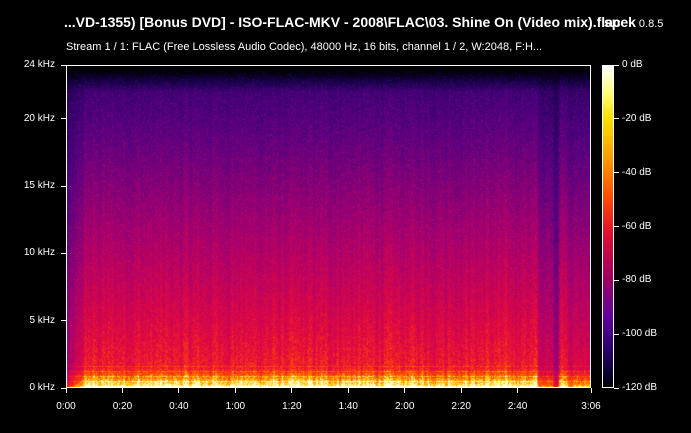 The width and height of the screenshot is (691, 433). I want to click on colorbar-tick-label: -20 dB, so click(637, 118).